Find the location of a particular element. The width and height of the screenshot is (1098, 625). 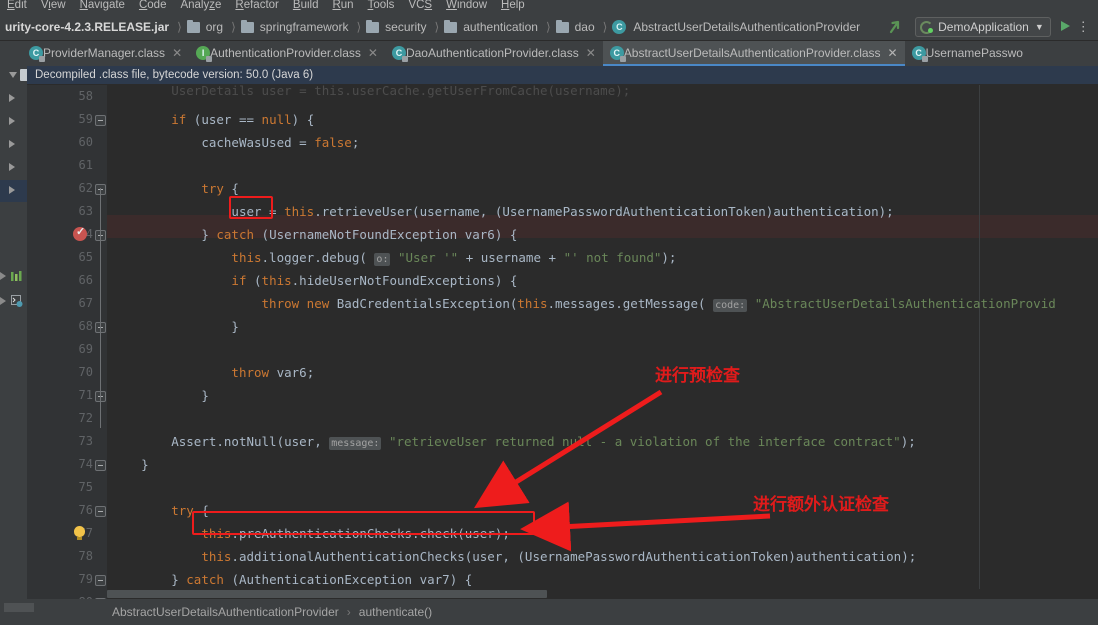

menu-item-run: Run is located at coordinates (342, 6).